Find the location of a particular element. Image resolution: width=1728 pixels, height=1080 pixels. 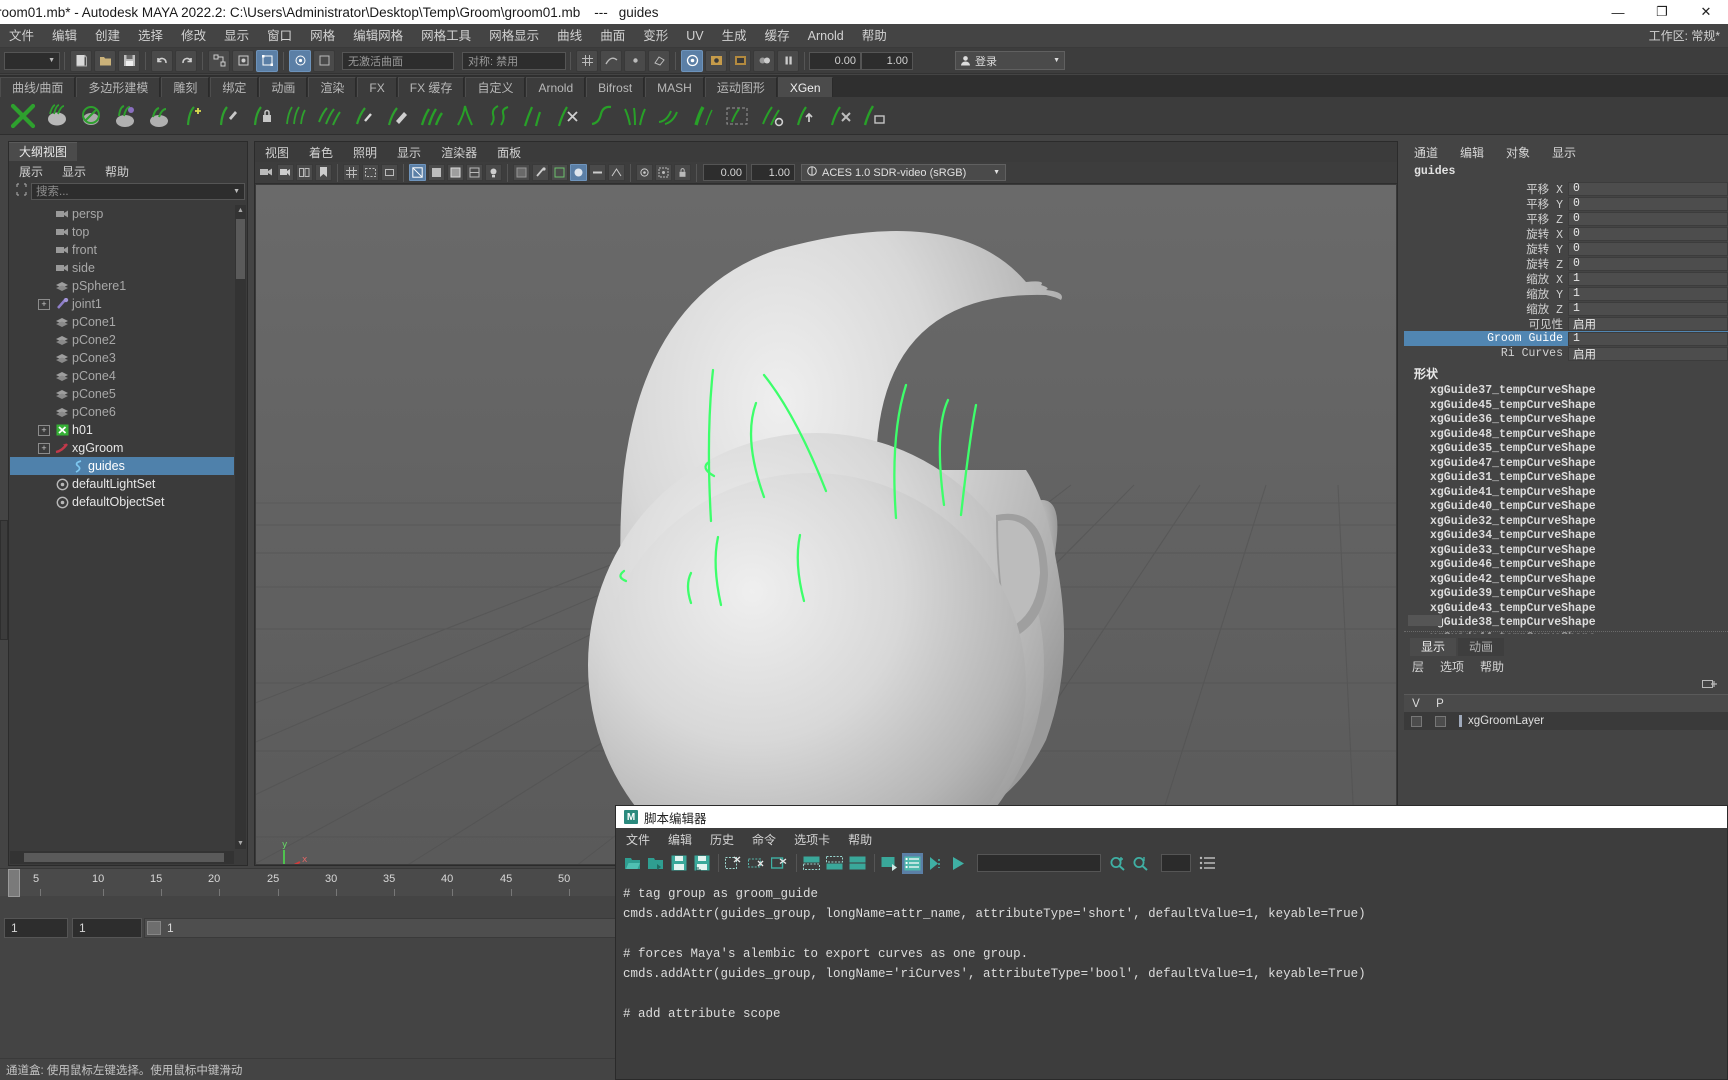

playback-start-field: 1 is located at coordinates (36, 928).